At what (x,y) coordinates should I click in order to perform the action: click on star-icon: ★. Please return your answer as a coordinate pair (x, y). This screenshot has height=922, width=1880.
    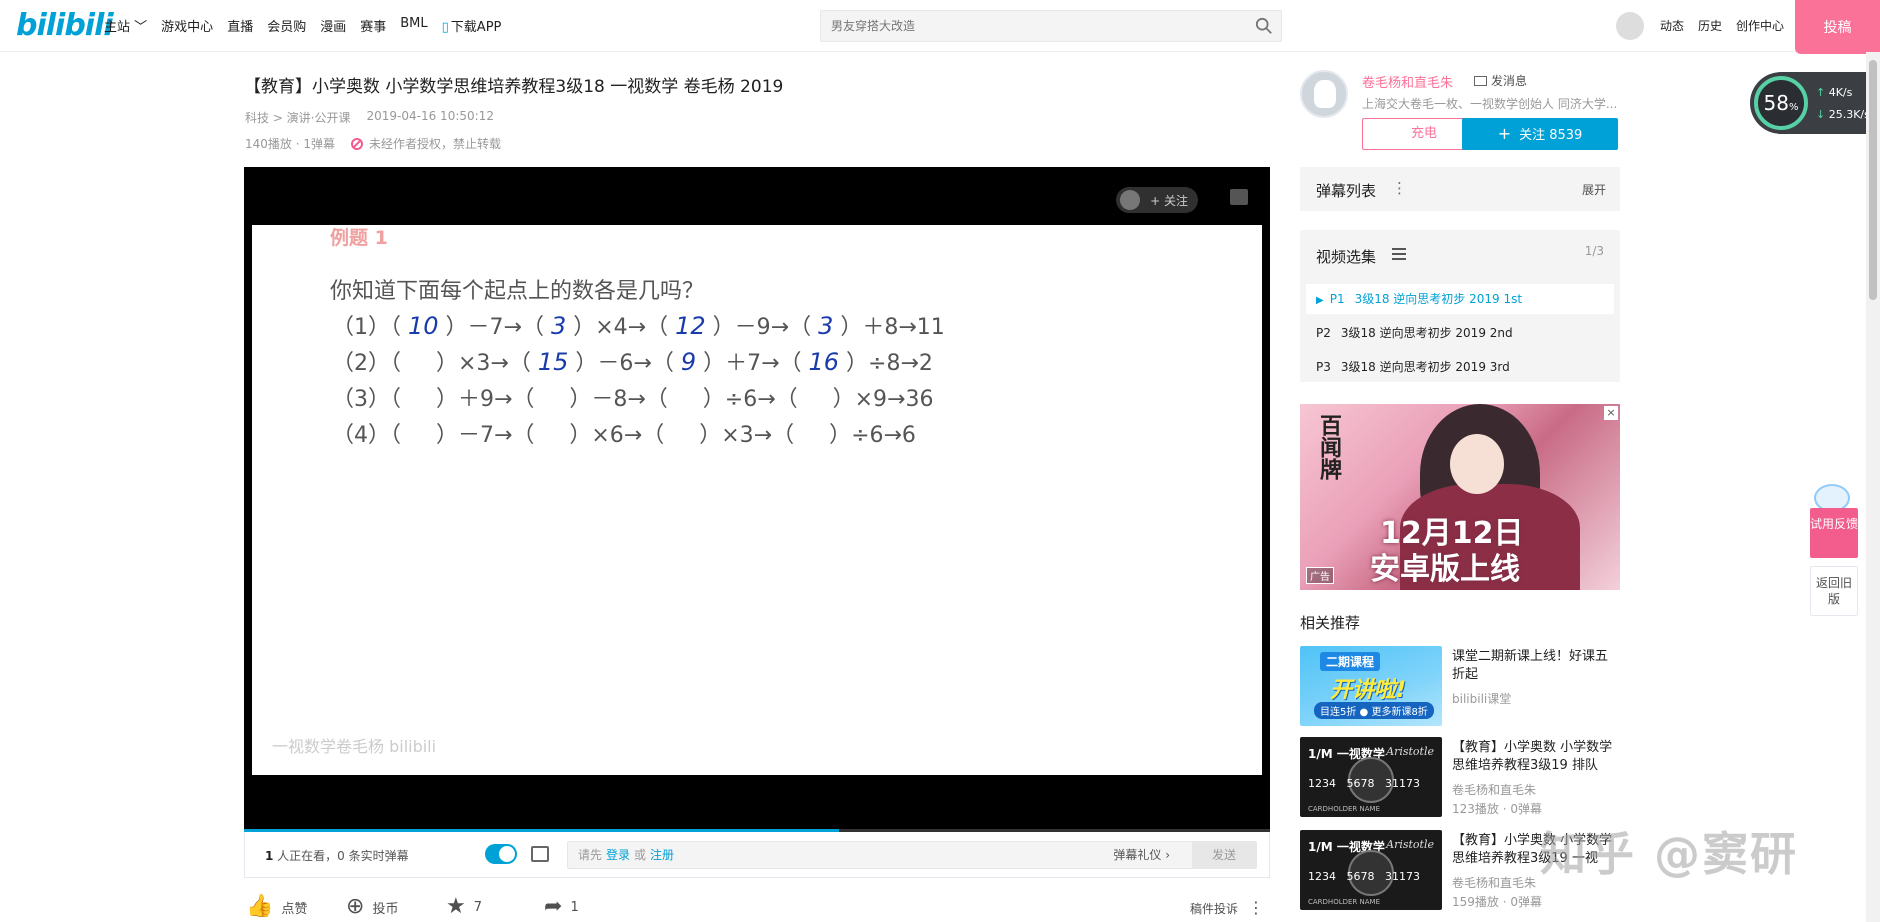
    Looking at the image, I should click on (456, 906).